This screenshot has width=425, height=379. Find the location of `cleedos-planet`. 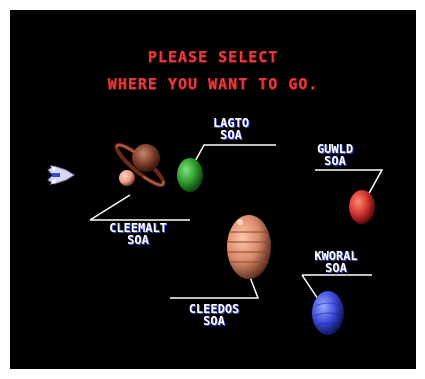

cleedos-planet is located at coordinates (249, 247).